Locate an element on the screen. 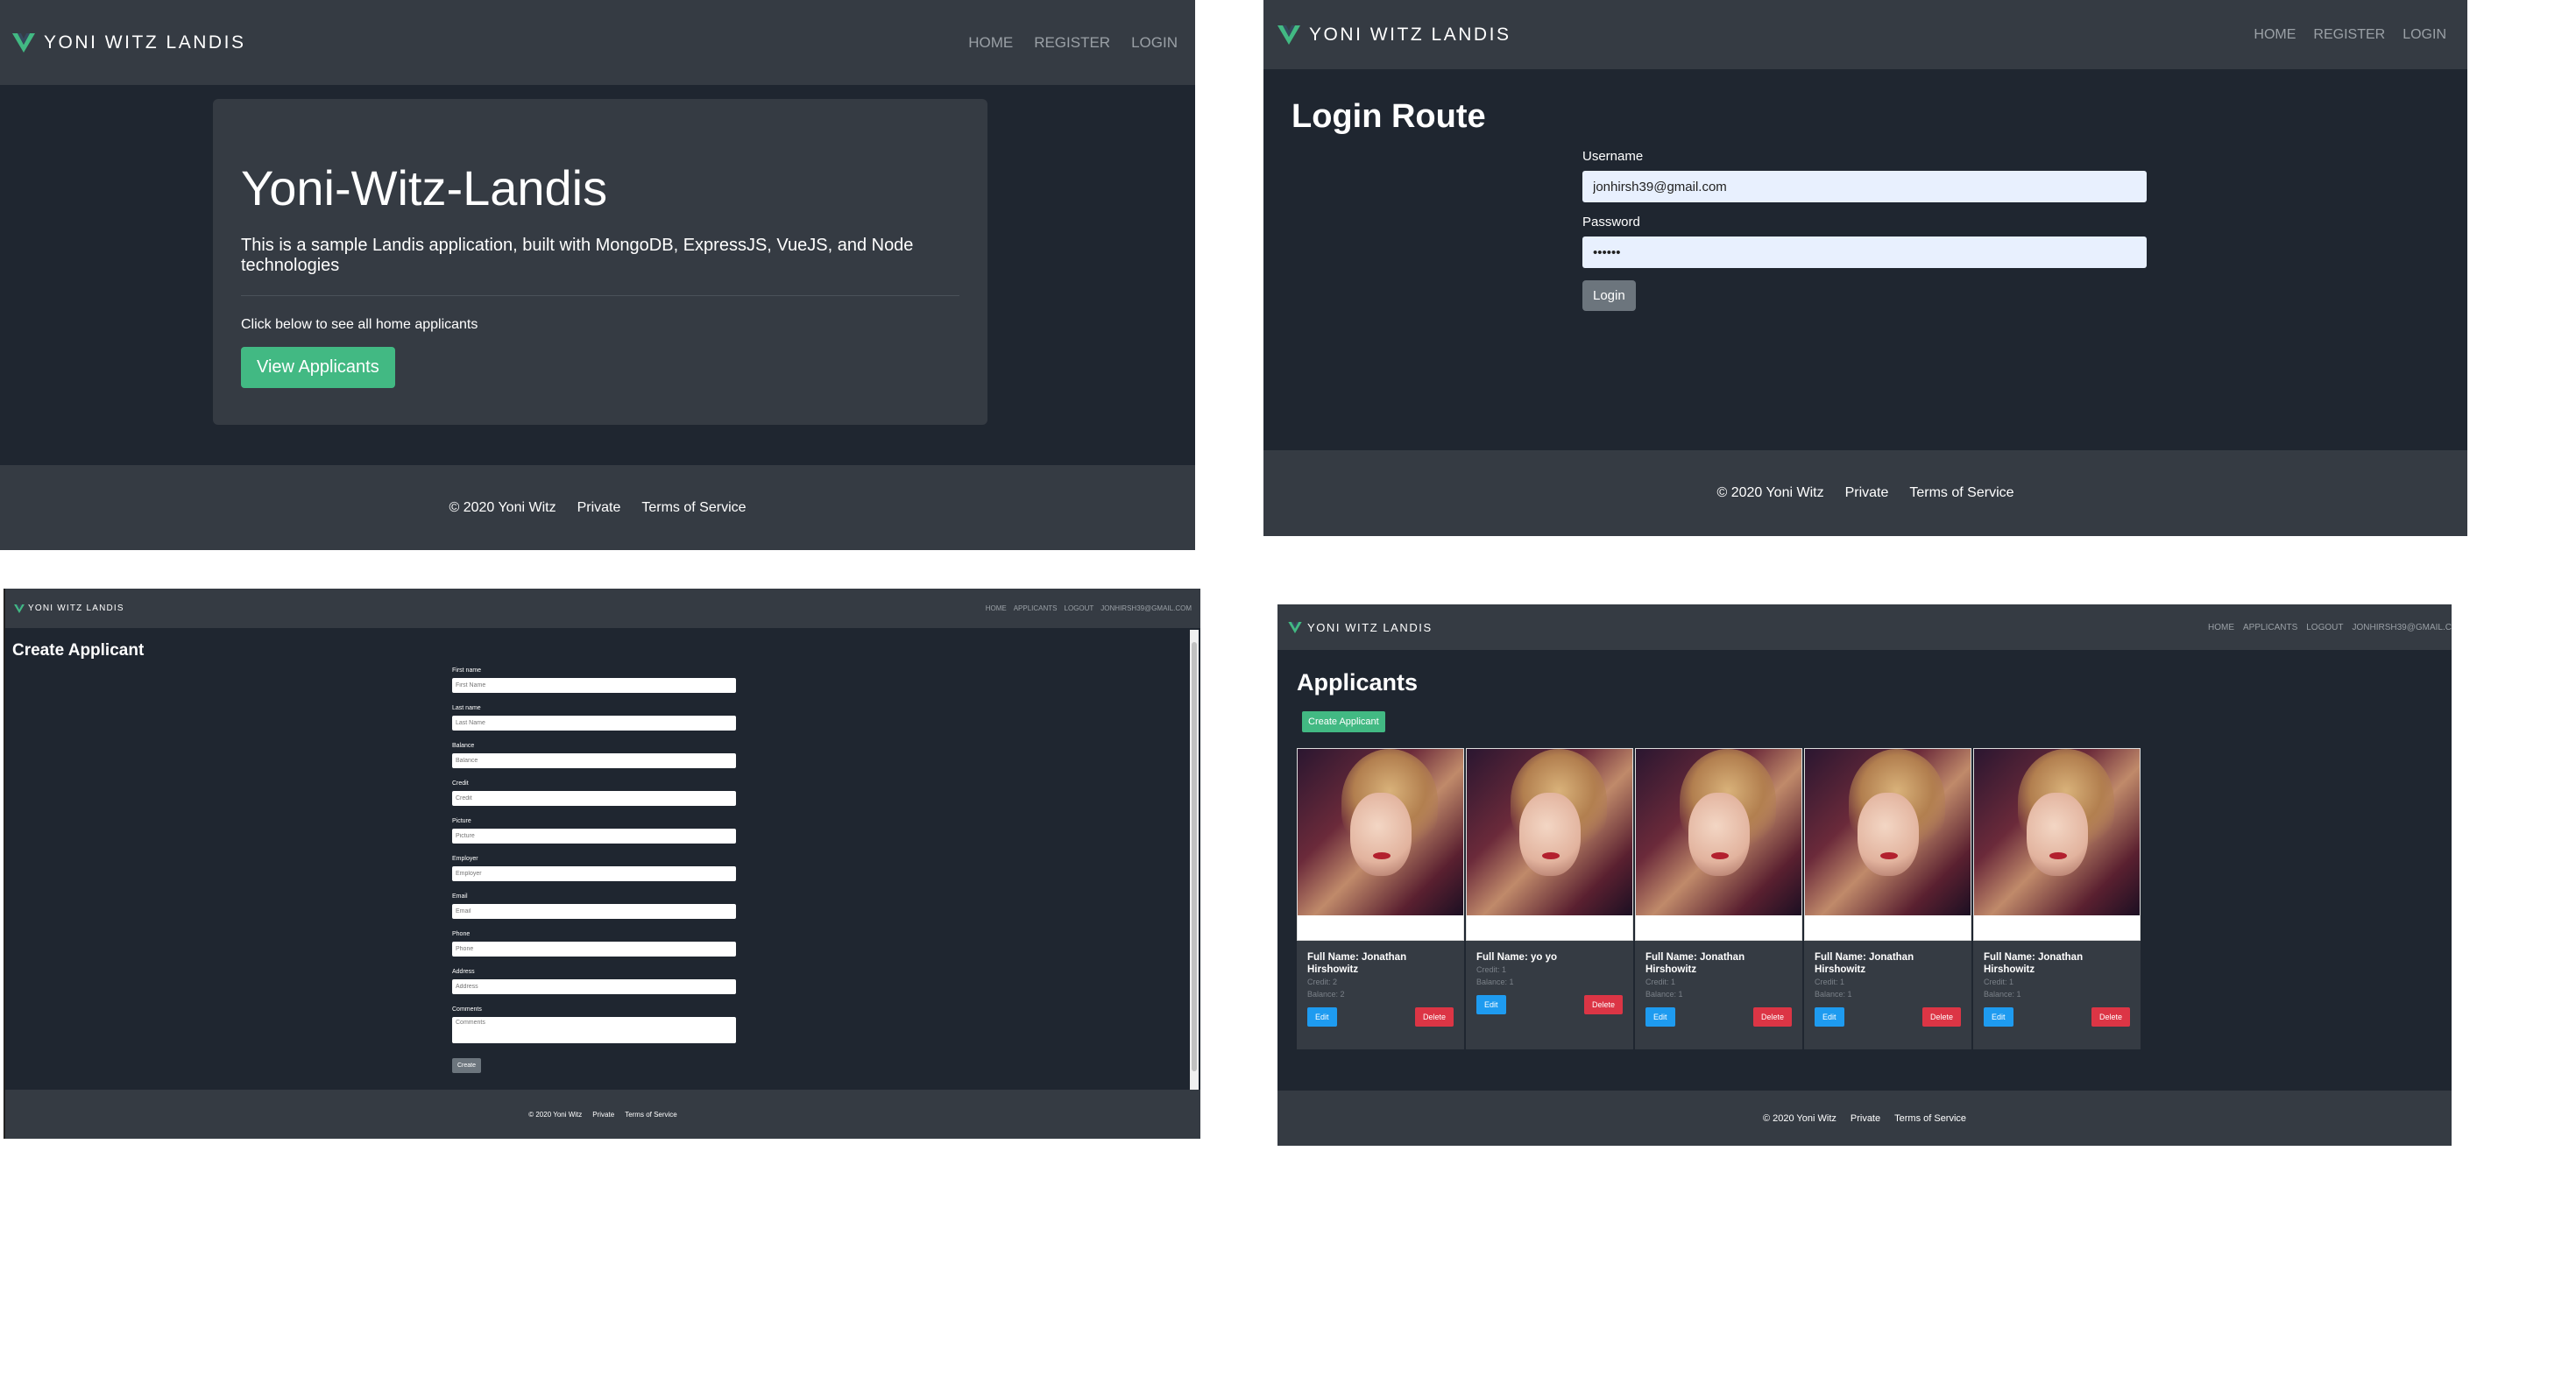  scrollbar-thumb is located at coordinates (1194, 856).